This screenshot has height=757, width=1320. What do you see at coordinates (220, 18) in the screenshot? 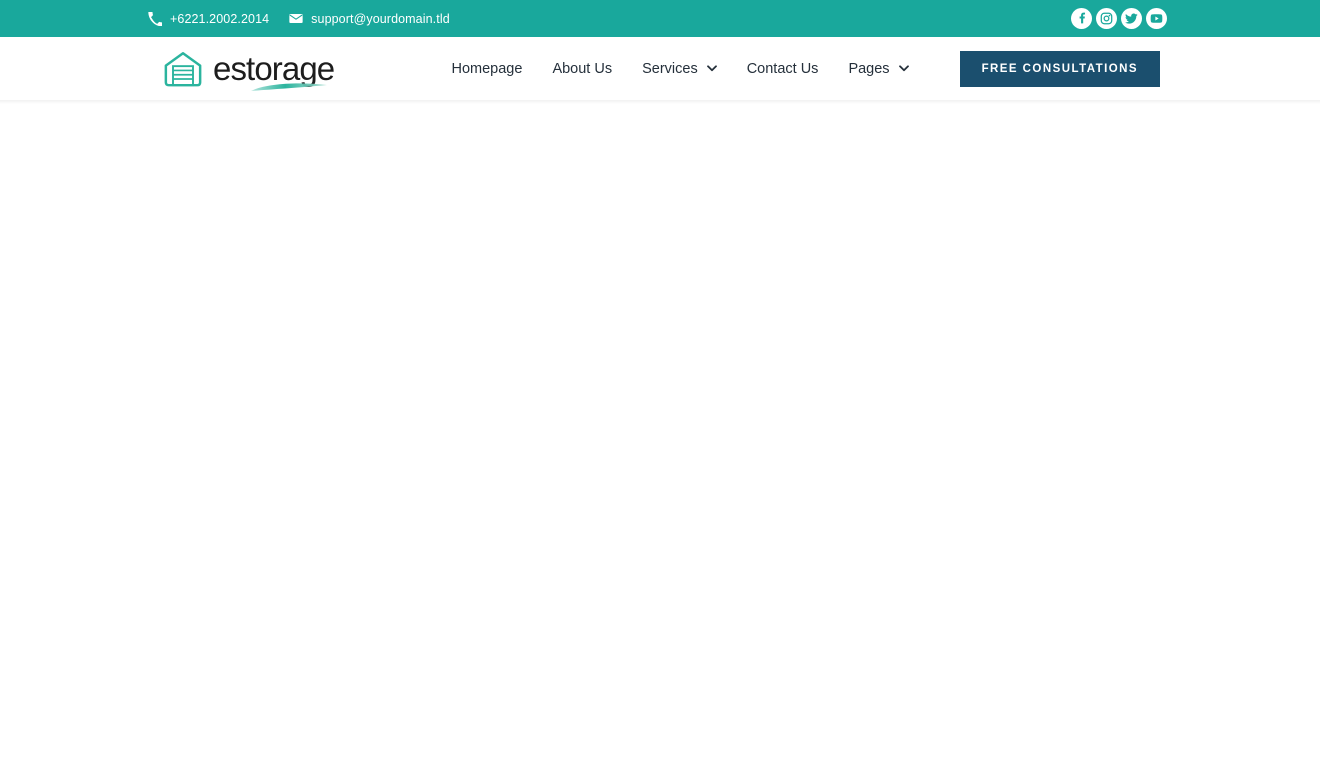
I see `phone-number-text: +6221.2002.2014` at bounding box center [220, 18].